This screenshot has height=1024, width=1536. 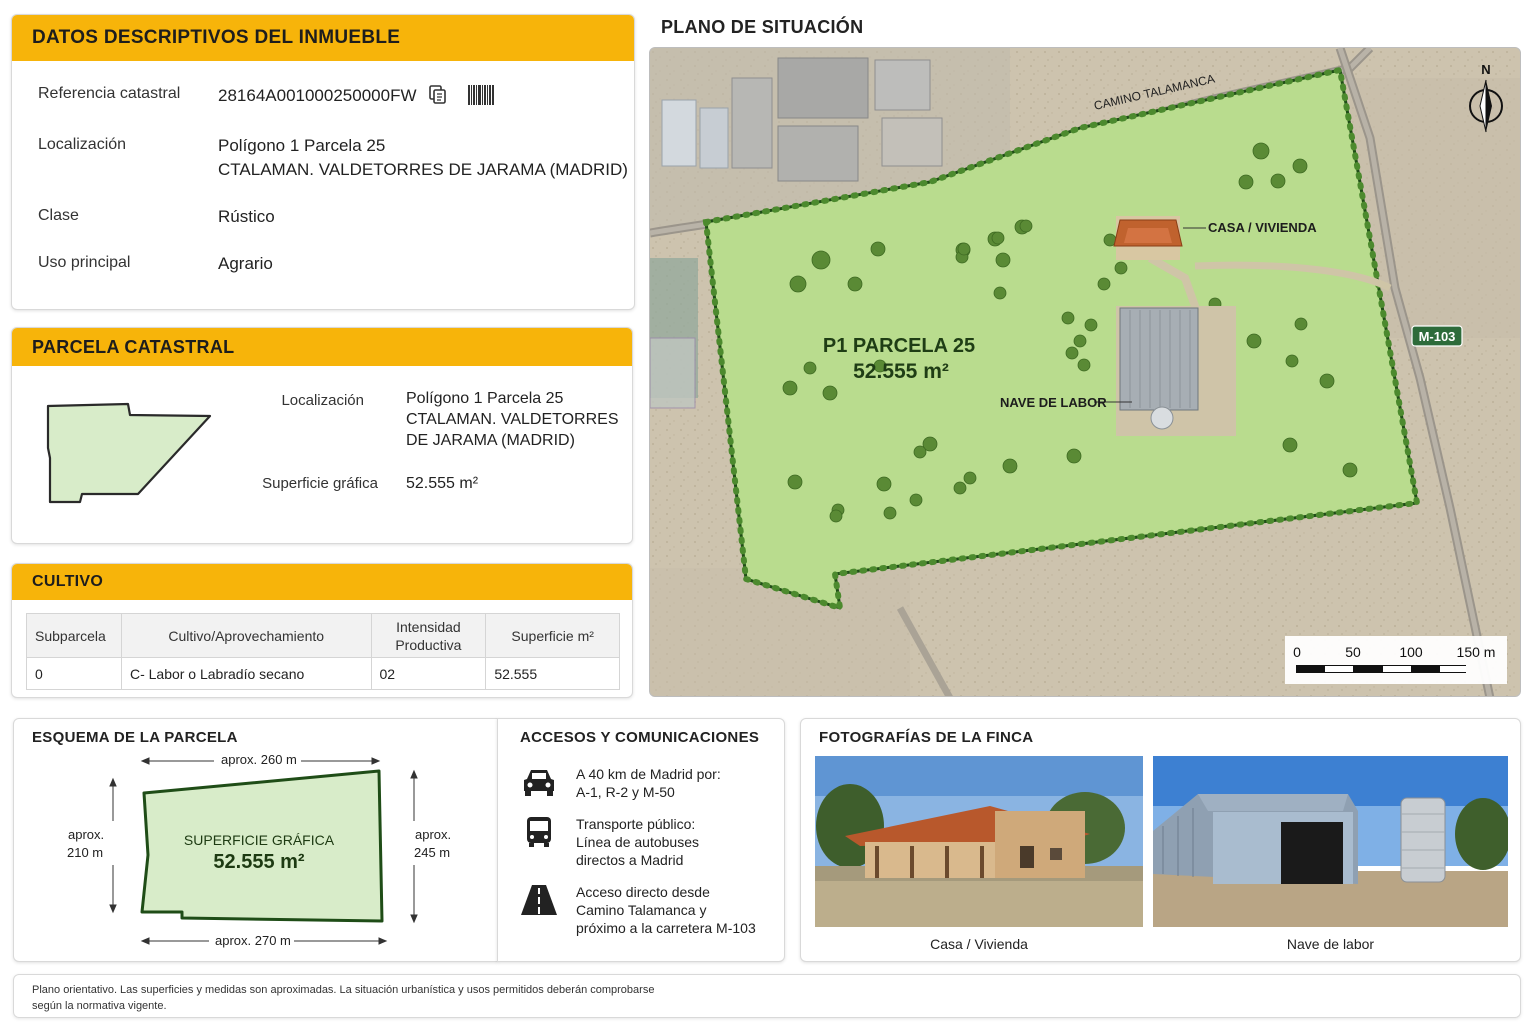 I want to click on accesos-title: ACCESOS Y COMUNICACIONES, so click(x=640, y=737).